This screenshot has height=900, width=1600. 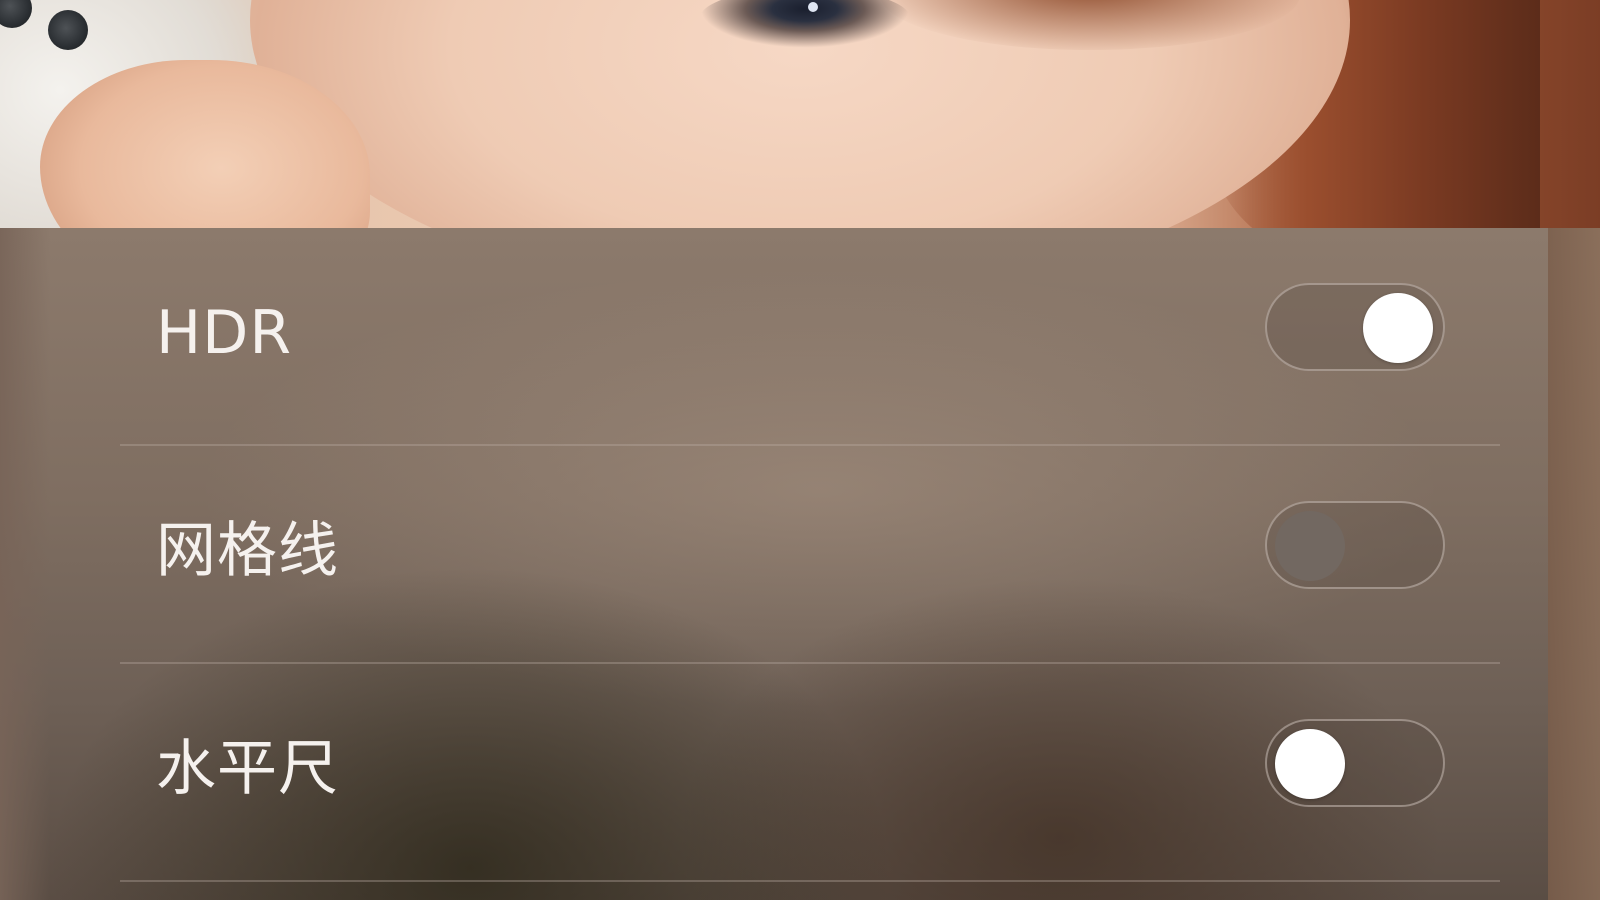 I want to click on setting-label-level: 水平尺, so click(x=247, y=769).